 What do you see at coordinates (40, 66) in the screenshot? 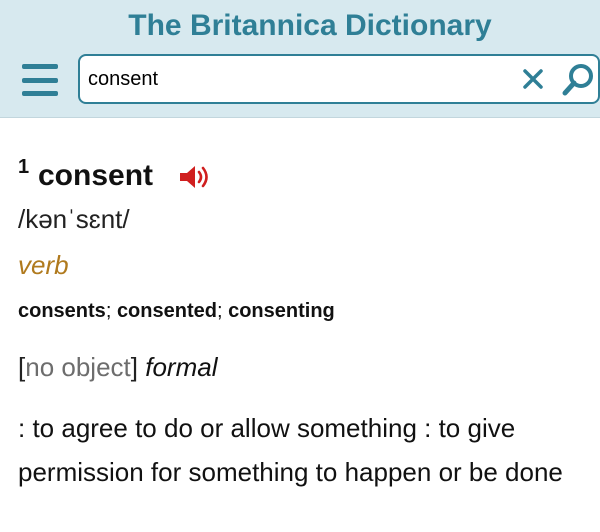
I see `hamburger-menu-icon` at bounding box center [40, 66].